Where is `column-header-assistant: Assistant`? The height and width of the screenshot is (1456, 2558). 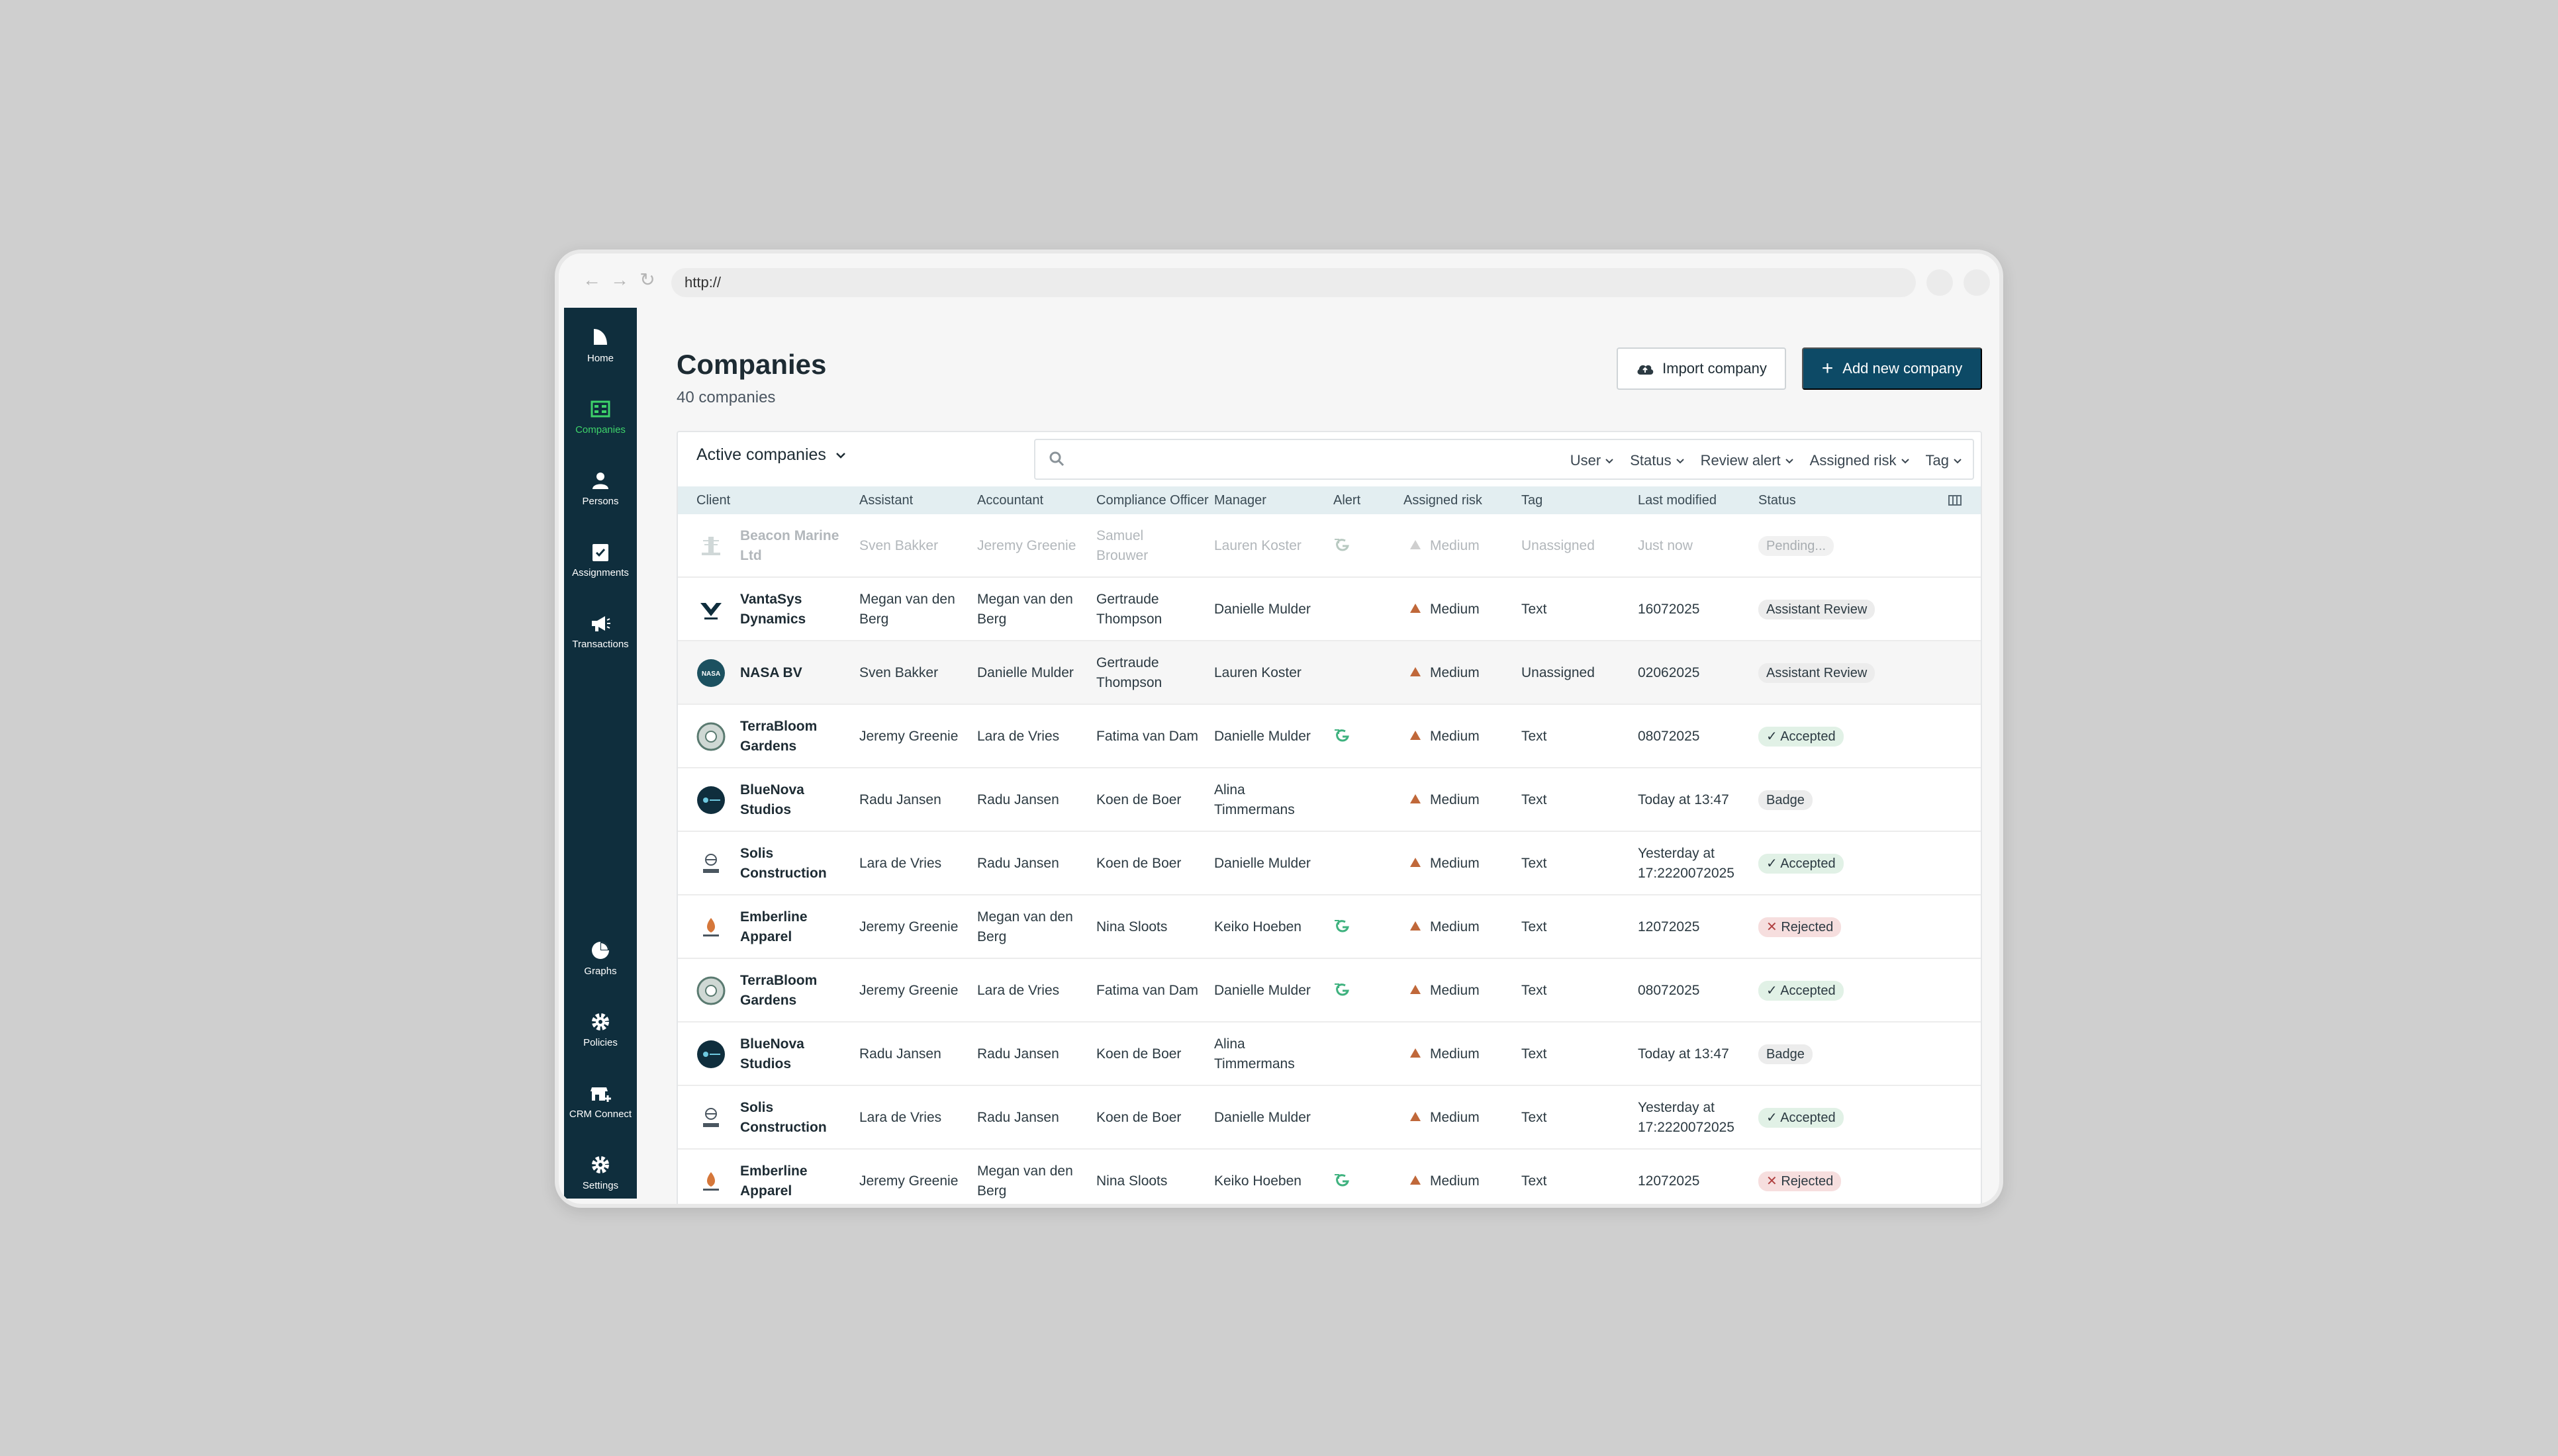
column-header-assistant: Assistant is located at coordinates (886, 501).